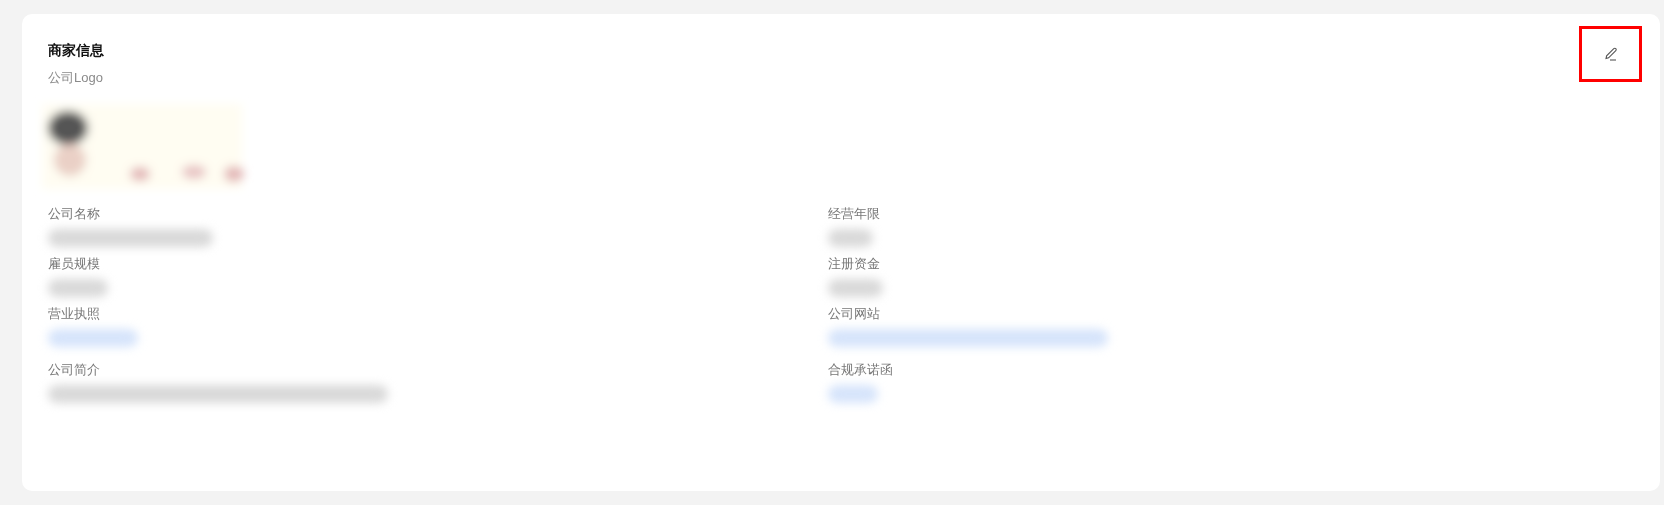  Describe the element at coordinates (76, 50) in the screenshot. I see `section-title: 商家信息` at that location.